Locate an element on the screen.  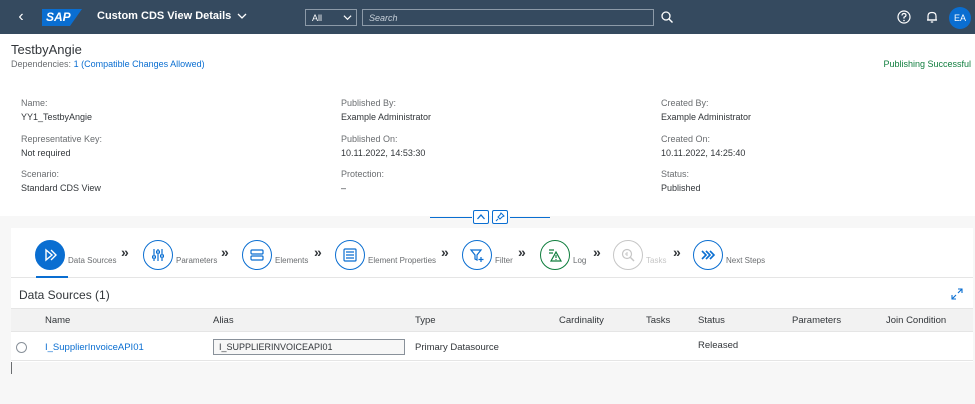
column-header-alias: Alias is located at coordinates (223, 320).